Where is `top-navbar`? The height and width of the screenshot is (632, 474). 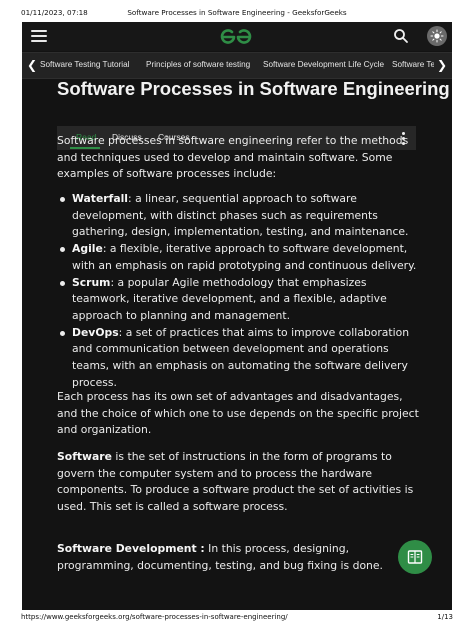 top-navbar is located at coordinates (237, 36).